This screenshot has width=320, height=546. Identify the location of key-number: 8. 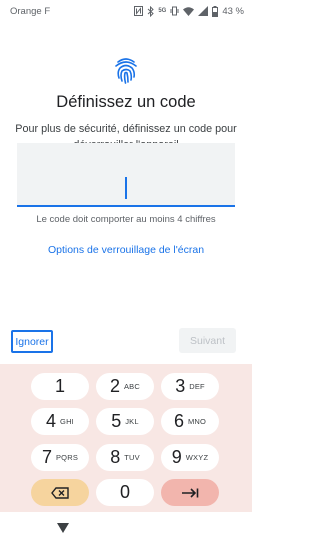
(115, 457).